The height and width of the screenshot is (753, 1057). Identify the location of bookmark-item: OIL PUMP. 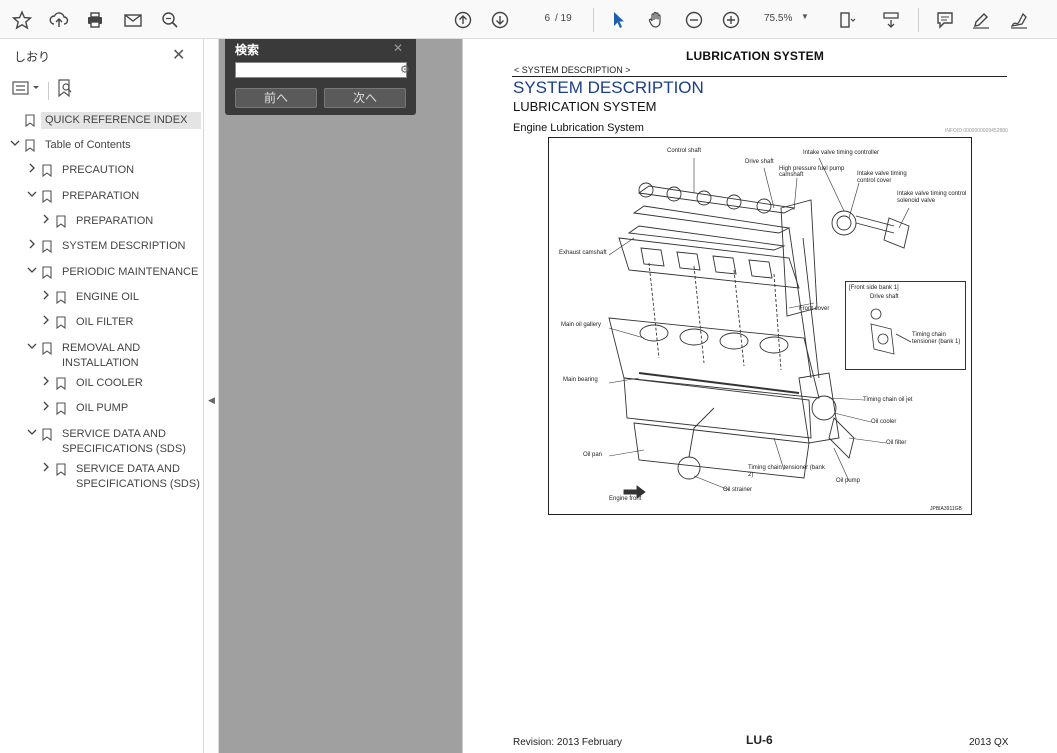
(84, 408).